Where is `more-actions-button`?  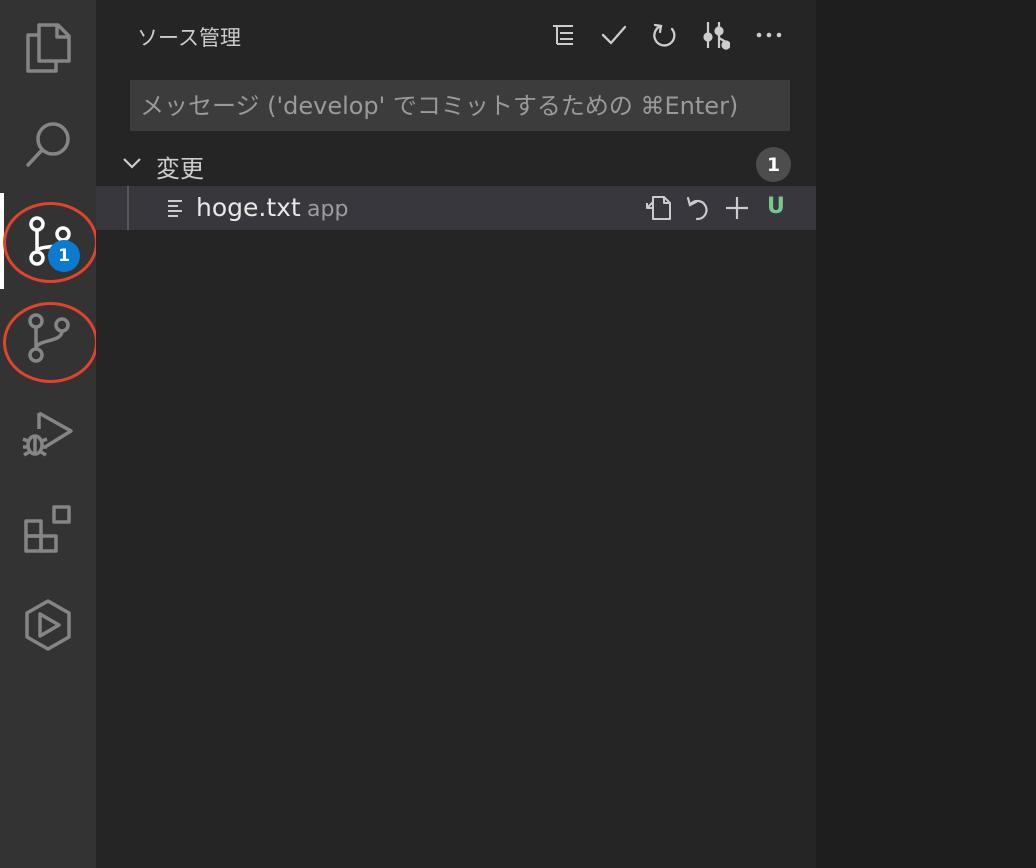 more-actions-button is located at coordinates (769, 35).